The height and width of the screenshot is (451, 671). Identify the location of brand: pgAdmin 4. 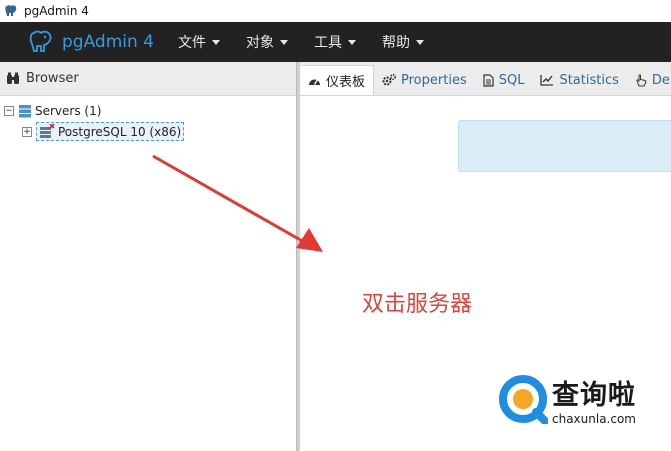
(91, 42).